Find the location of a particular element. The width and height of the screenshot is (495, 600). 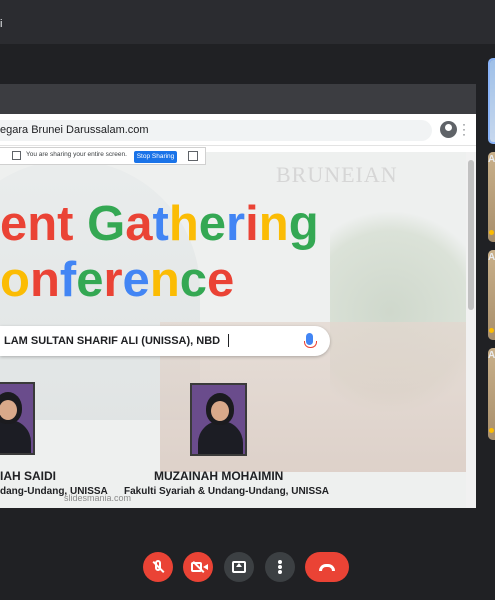

slide-title-line-1: ent Gathering is located at coordinates (159, 224).